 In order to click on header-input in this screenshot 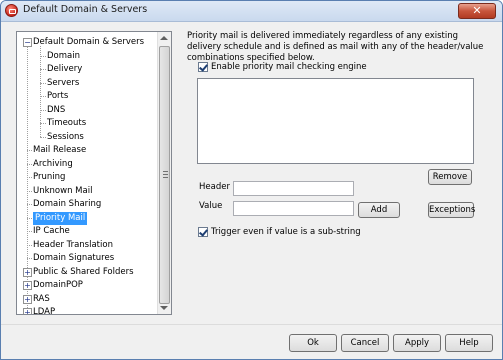, I will do `click(293, 188)`.